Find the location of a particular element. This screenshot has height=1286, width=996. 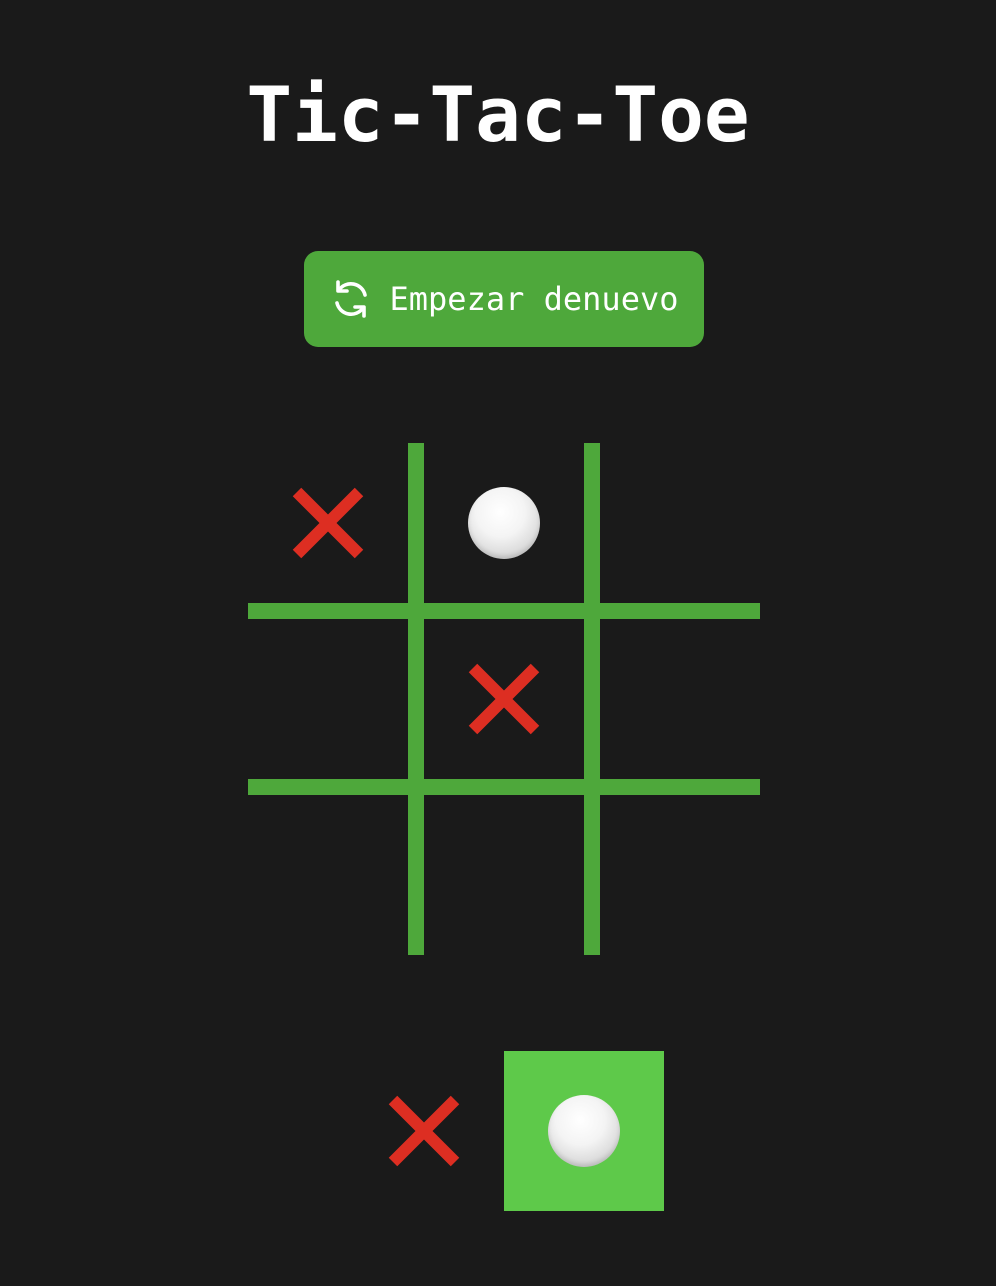

restart-button: Empezar denuevo is located at coordinates (504, 299).